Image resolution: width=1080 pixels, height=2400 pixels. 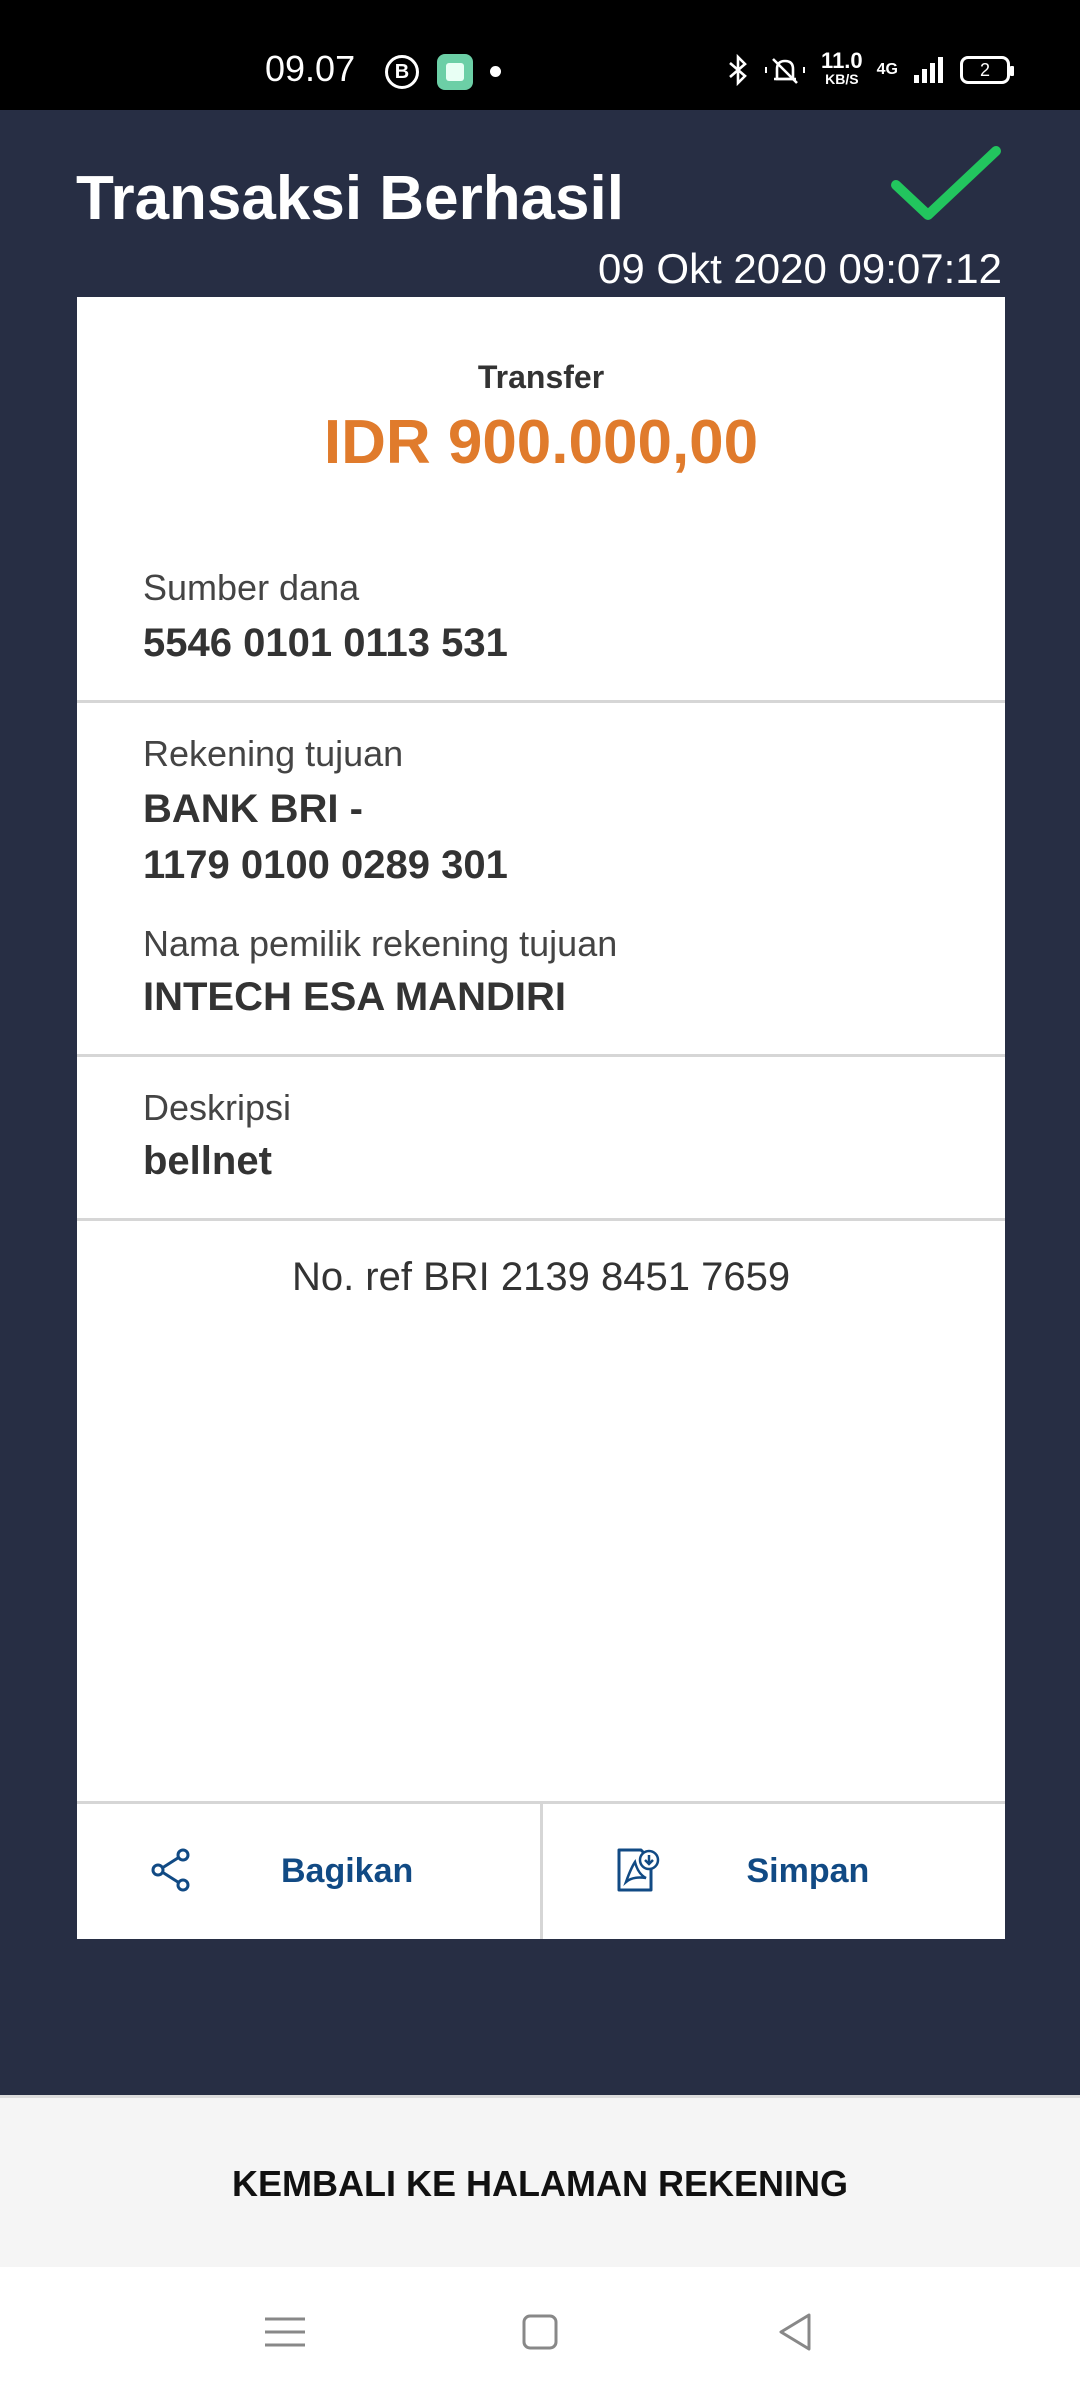 What do you see at coordinates (350, 198) in the screenshot?
I see `page-title: Transaksi Berhasil` at bounding box center [350, 198].